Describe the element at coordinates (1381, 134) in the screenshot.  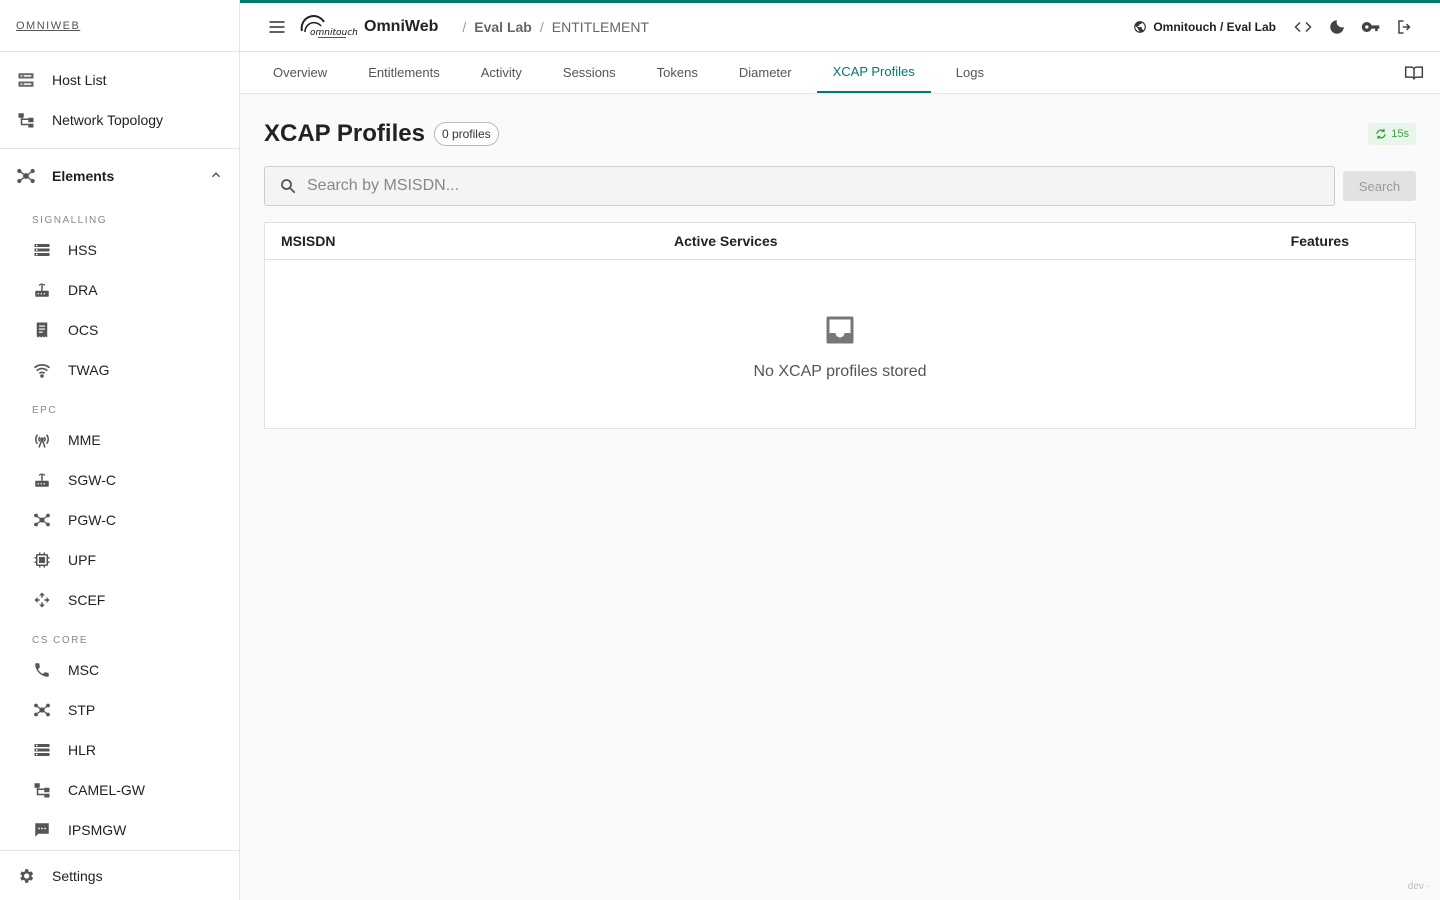
I see `refresh-icon` at that location.